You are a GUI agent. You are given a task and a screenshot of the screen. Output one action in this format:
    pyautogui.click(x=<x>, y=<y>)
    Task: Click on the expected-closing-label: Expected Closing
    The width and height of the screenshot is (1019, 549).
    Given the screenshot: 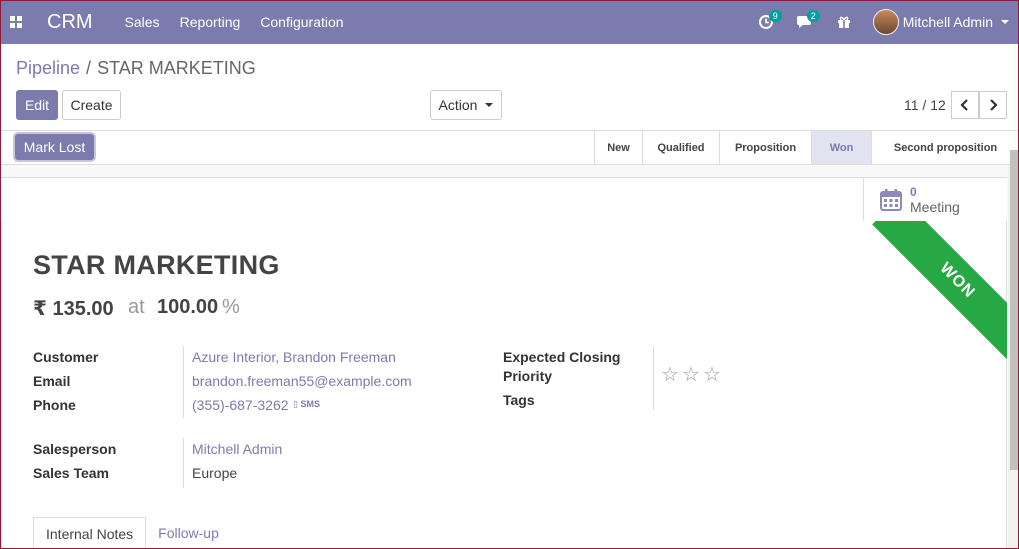 What is the action you would take?
    pyautogui.click(x=562, y=357)
    